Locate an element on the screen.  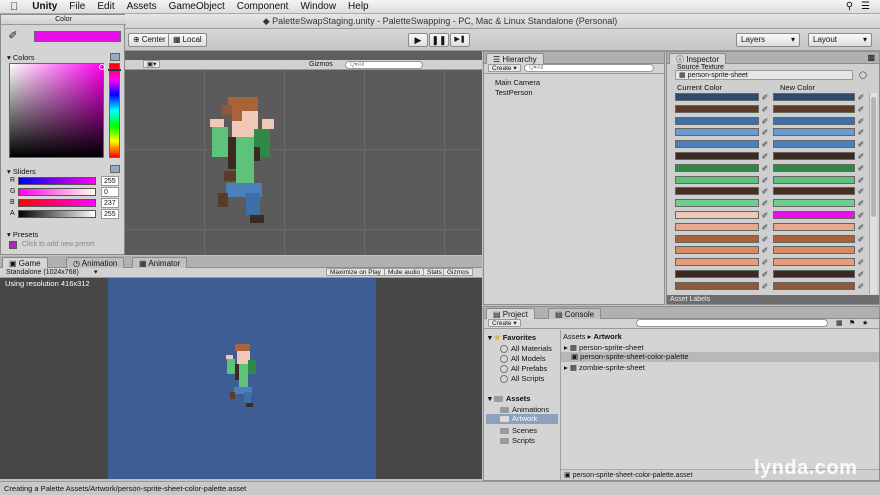
pause-button: ❚❚ is located at coordinates (439, 40).